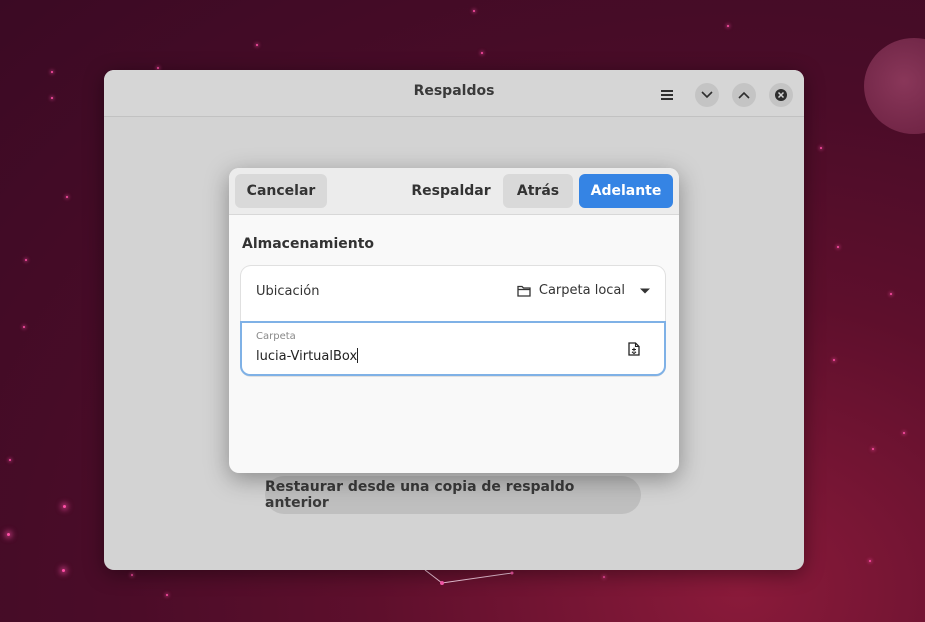  I want to click on folder-icon, so click(524, 291).